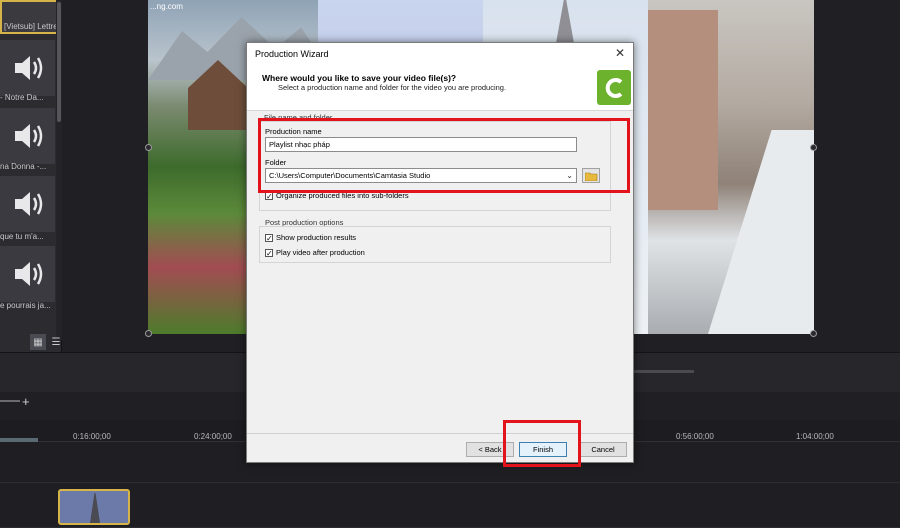 This screenshot has width=900, height=528. Describe the element at coordinates (435, 244) in the screenshot. I see `post-production-groupbox` at that location.